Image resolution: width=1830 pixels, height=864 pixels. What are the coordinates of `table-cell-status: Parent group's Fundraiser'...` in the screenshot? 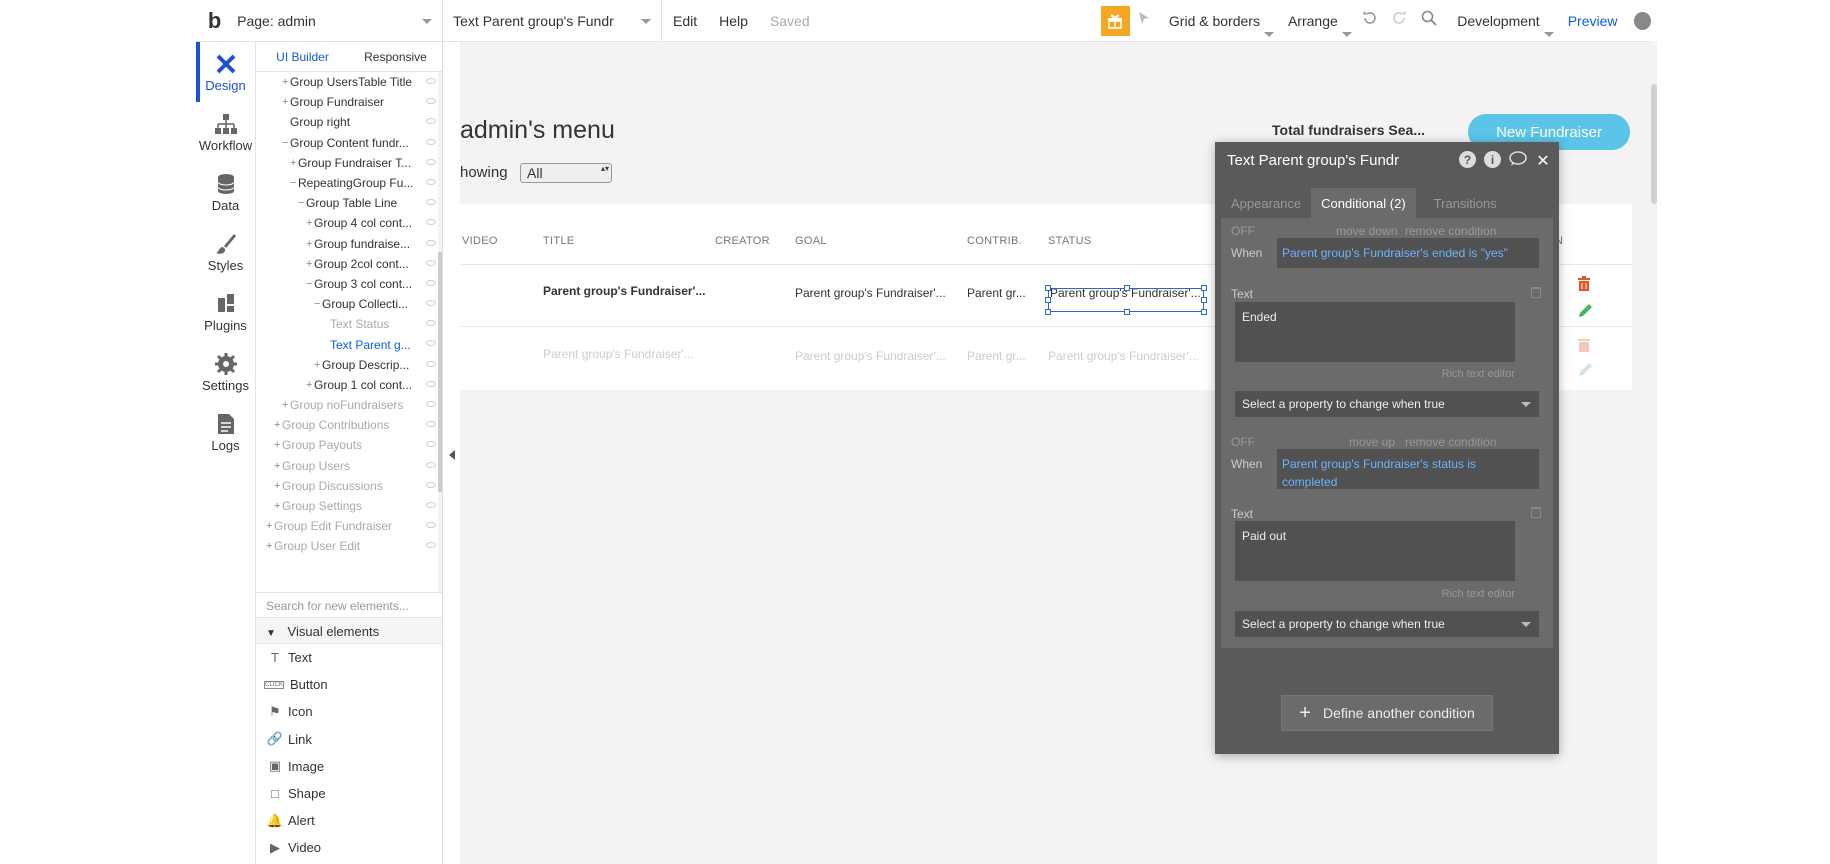 It's located at (1123, 356).